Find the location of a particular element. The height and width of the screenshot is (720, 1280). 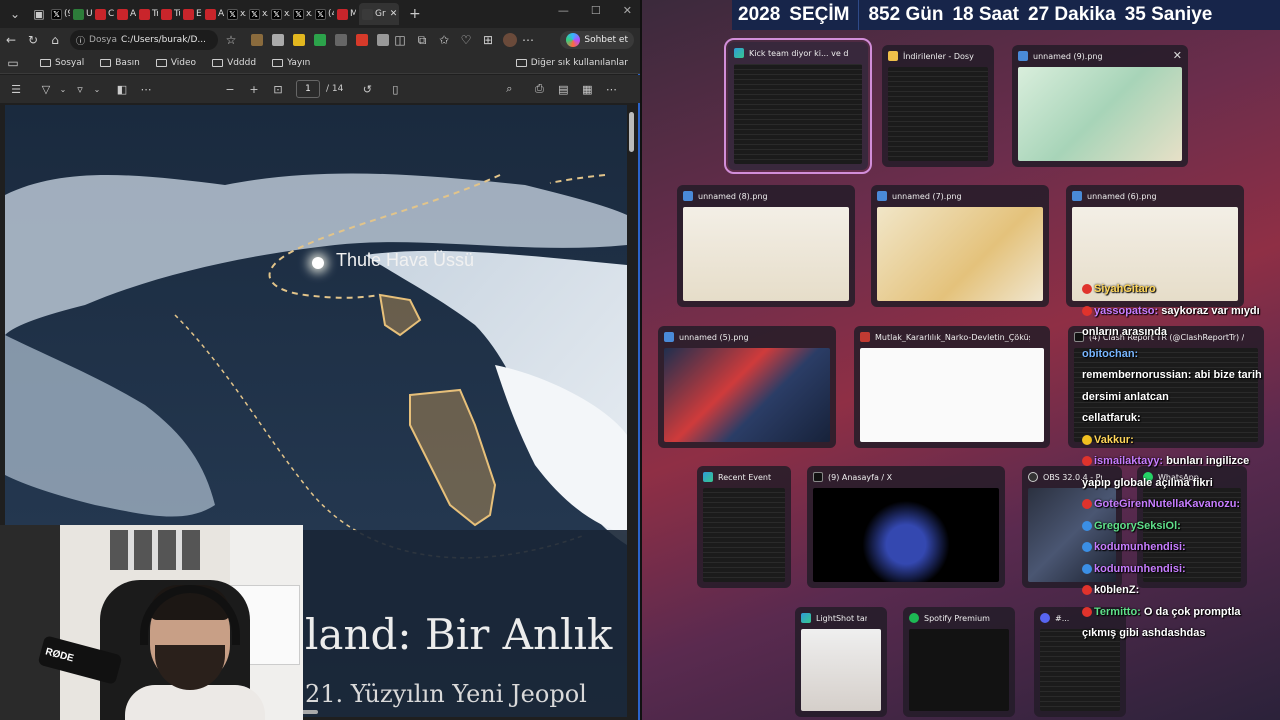

browser-tab: M is located at coordinates (346, 14).